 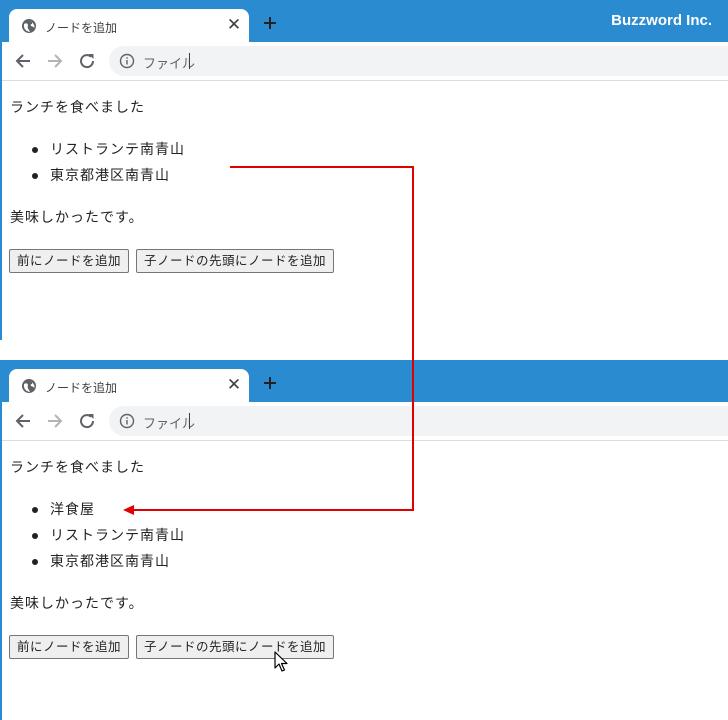 What do you see at coordinates (364, 381) in the screenshot?
I see `title-bar: ノードを追加 ✕` at bounding box center [364, 381].